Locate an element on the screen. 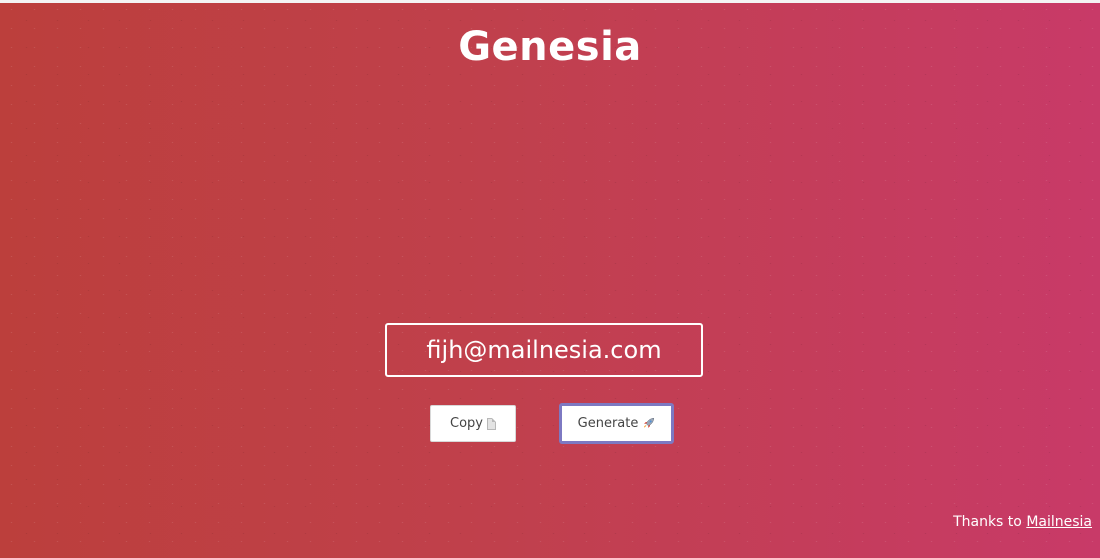 Image resolution: width=1100 pixels, height=558 pixels. browser-top-strip is located at coordinates (550, 1).